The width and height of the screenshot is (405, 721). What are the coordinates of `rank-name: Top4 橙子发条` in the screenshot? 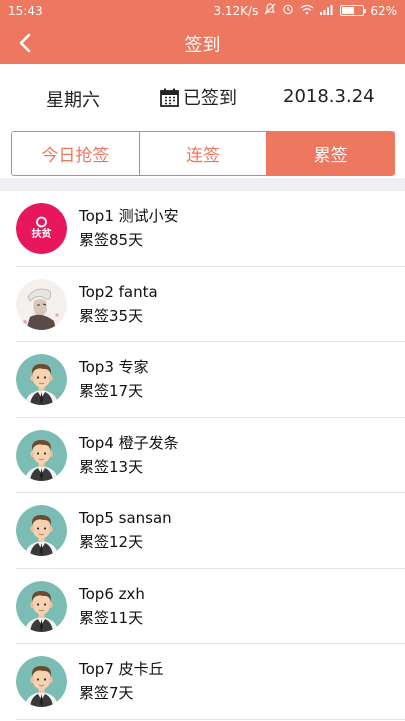 It's located at (129, 442).